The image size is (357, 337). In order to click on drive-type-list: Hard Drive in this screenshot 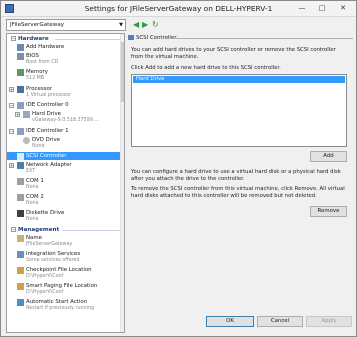, I will do `click(239, 110)`.